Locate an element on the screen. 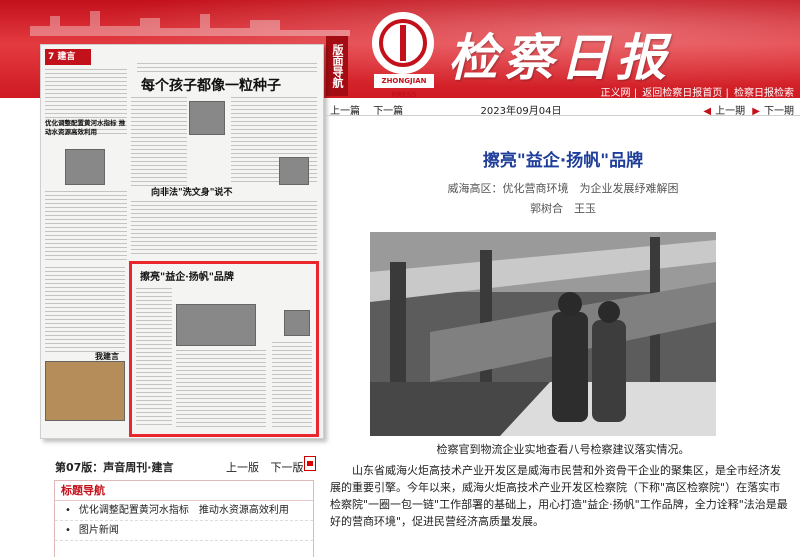  skyline-graphic is located at coordinates (190, 23).